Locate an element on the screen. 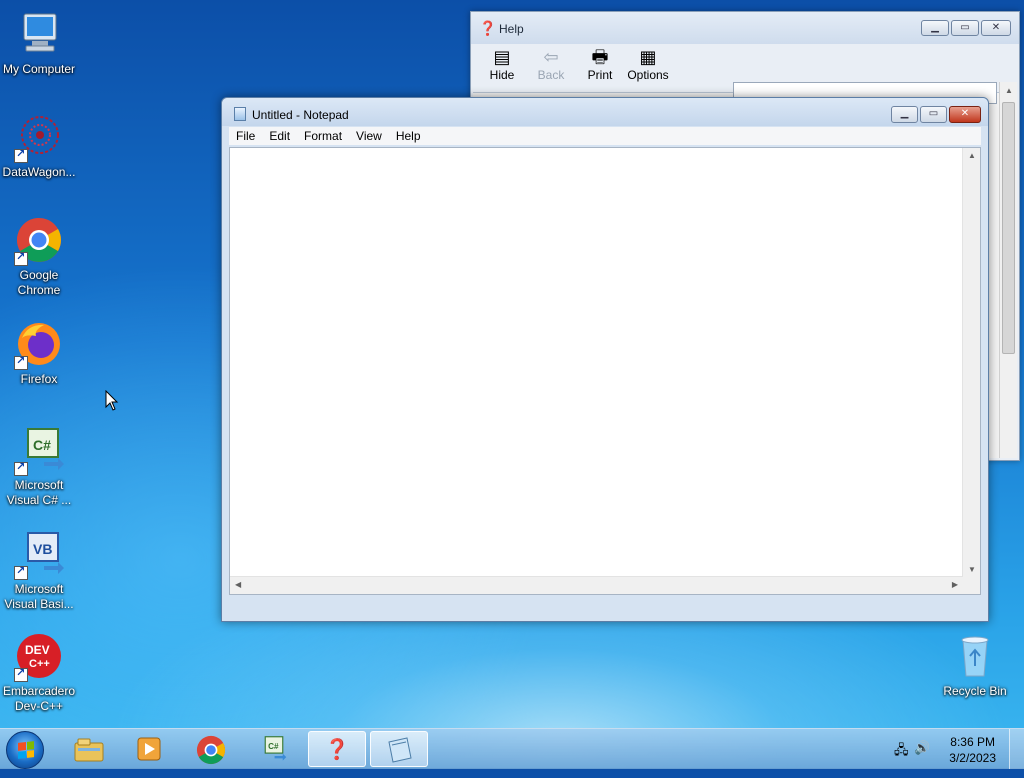  scroll-right-arrow-icon: ▶ is located at coordinates (955, 584).